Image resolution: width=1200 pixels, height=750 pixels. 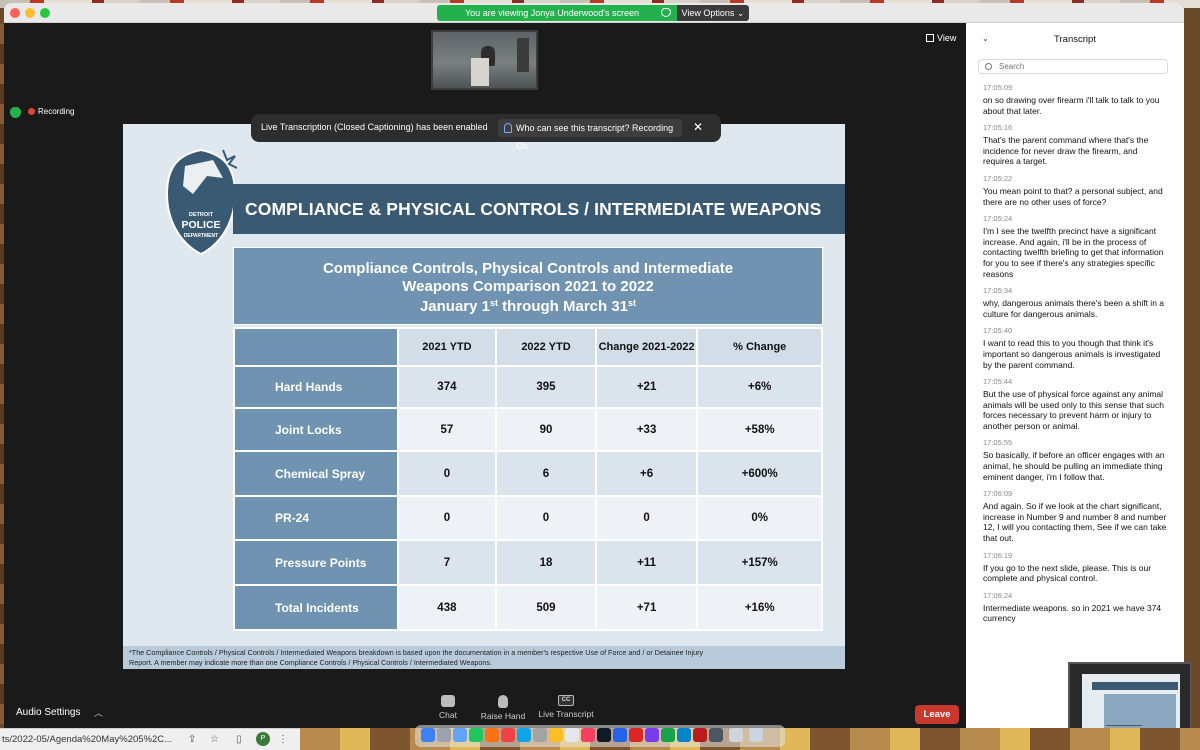 What do you see at coordinates (1012, 66) in the screenshot?
I see `search-placeholder: Search` at bounding box center [1012, 66].